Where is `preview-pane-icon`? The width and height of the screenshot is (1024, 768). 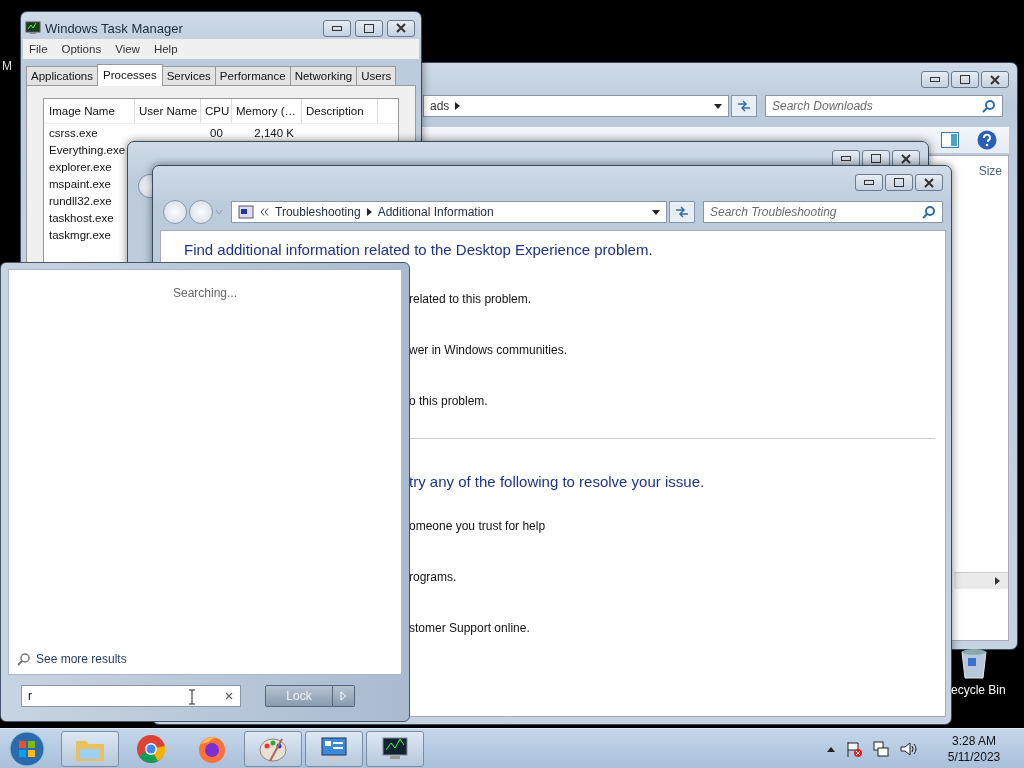 preview-pane-icon is located at coordinates (950, 140).